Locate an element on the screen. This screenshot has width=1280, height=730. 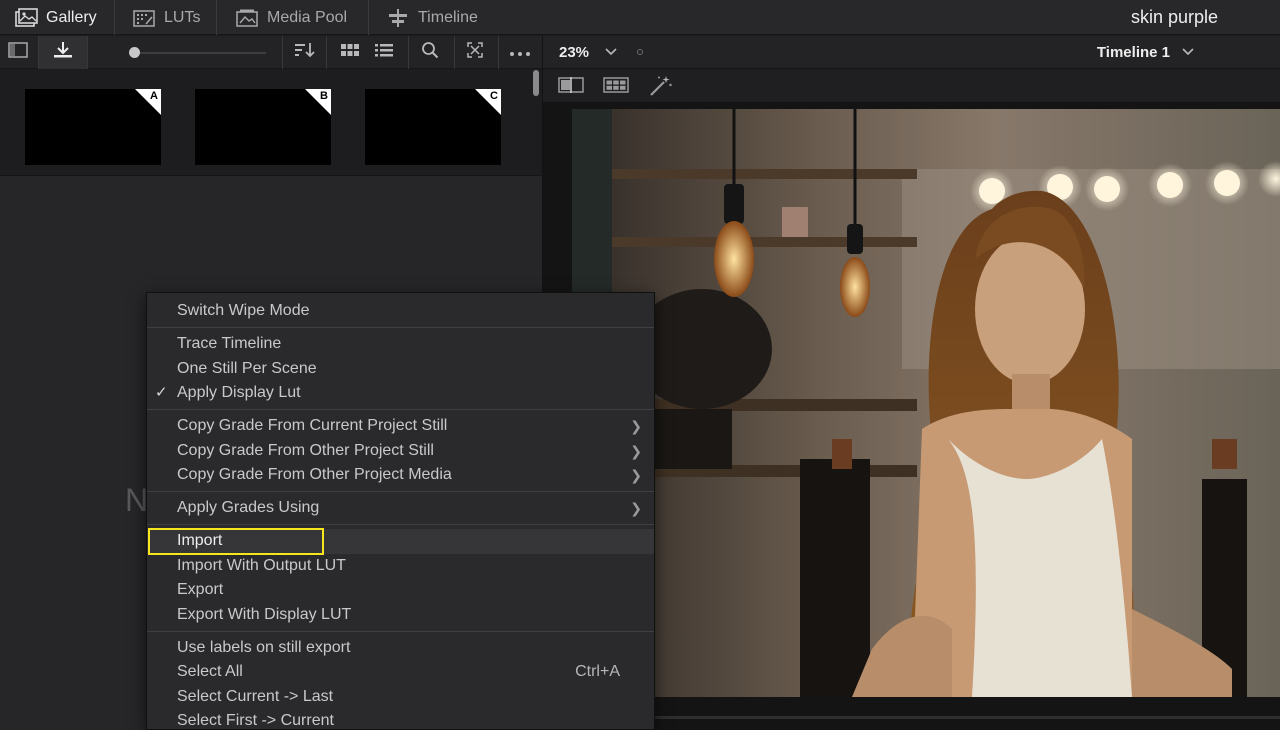
tab-media-pool: Media Pool is located at coordinates (291, 17).